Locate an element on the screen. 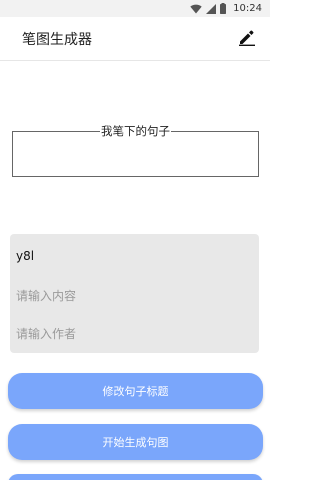  edit-button is located at coordinates (247, 39).